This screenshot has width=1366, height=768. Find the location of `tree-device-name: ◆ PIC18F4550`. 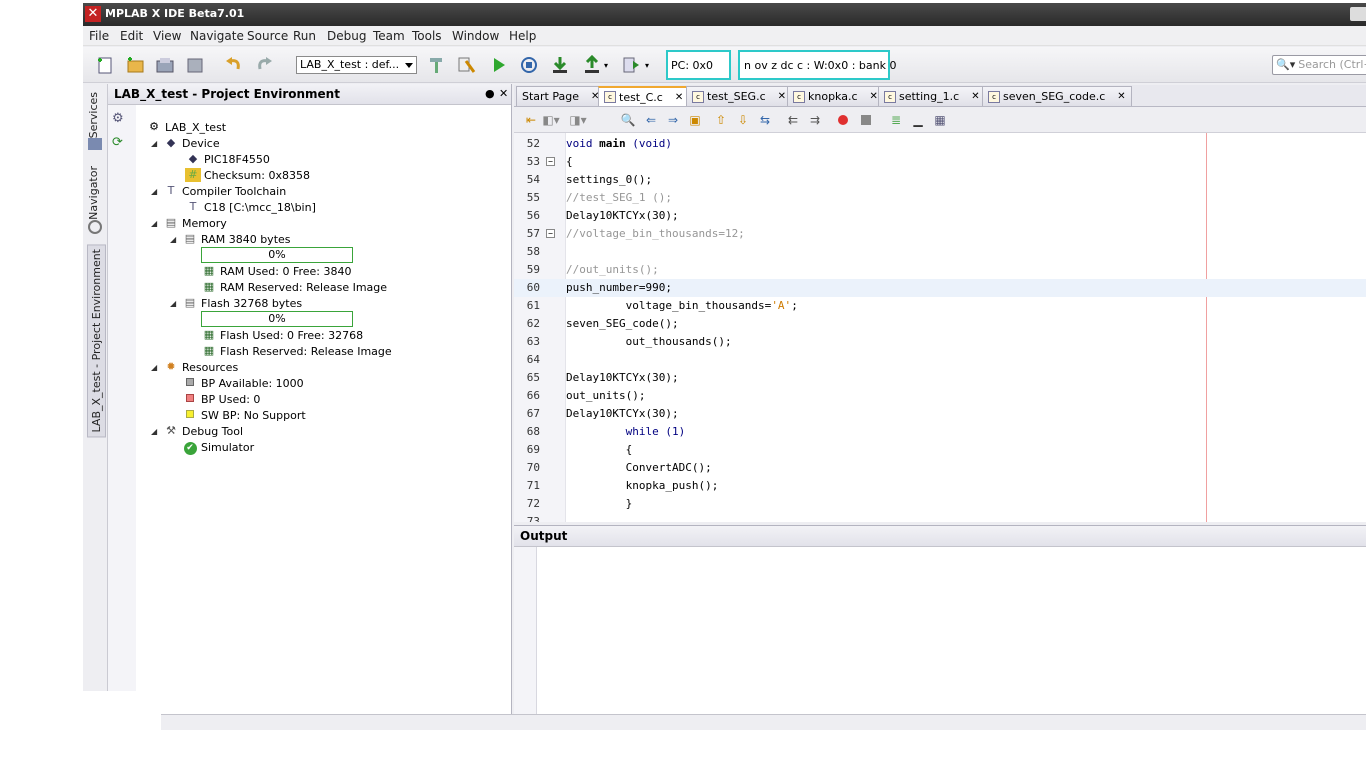

tree-device-name: ◆ PIC18F4550 is located at coordinates (227, 159).